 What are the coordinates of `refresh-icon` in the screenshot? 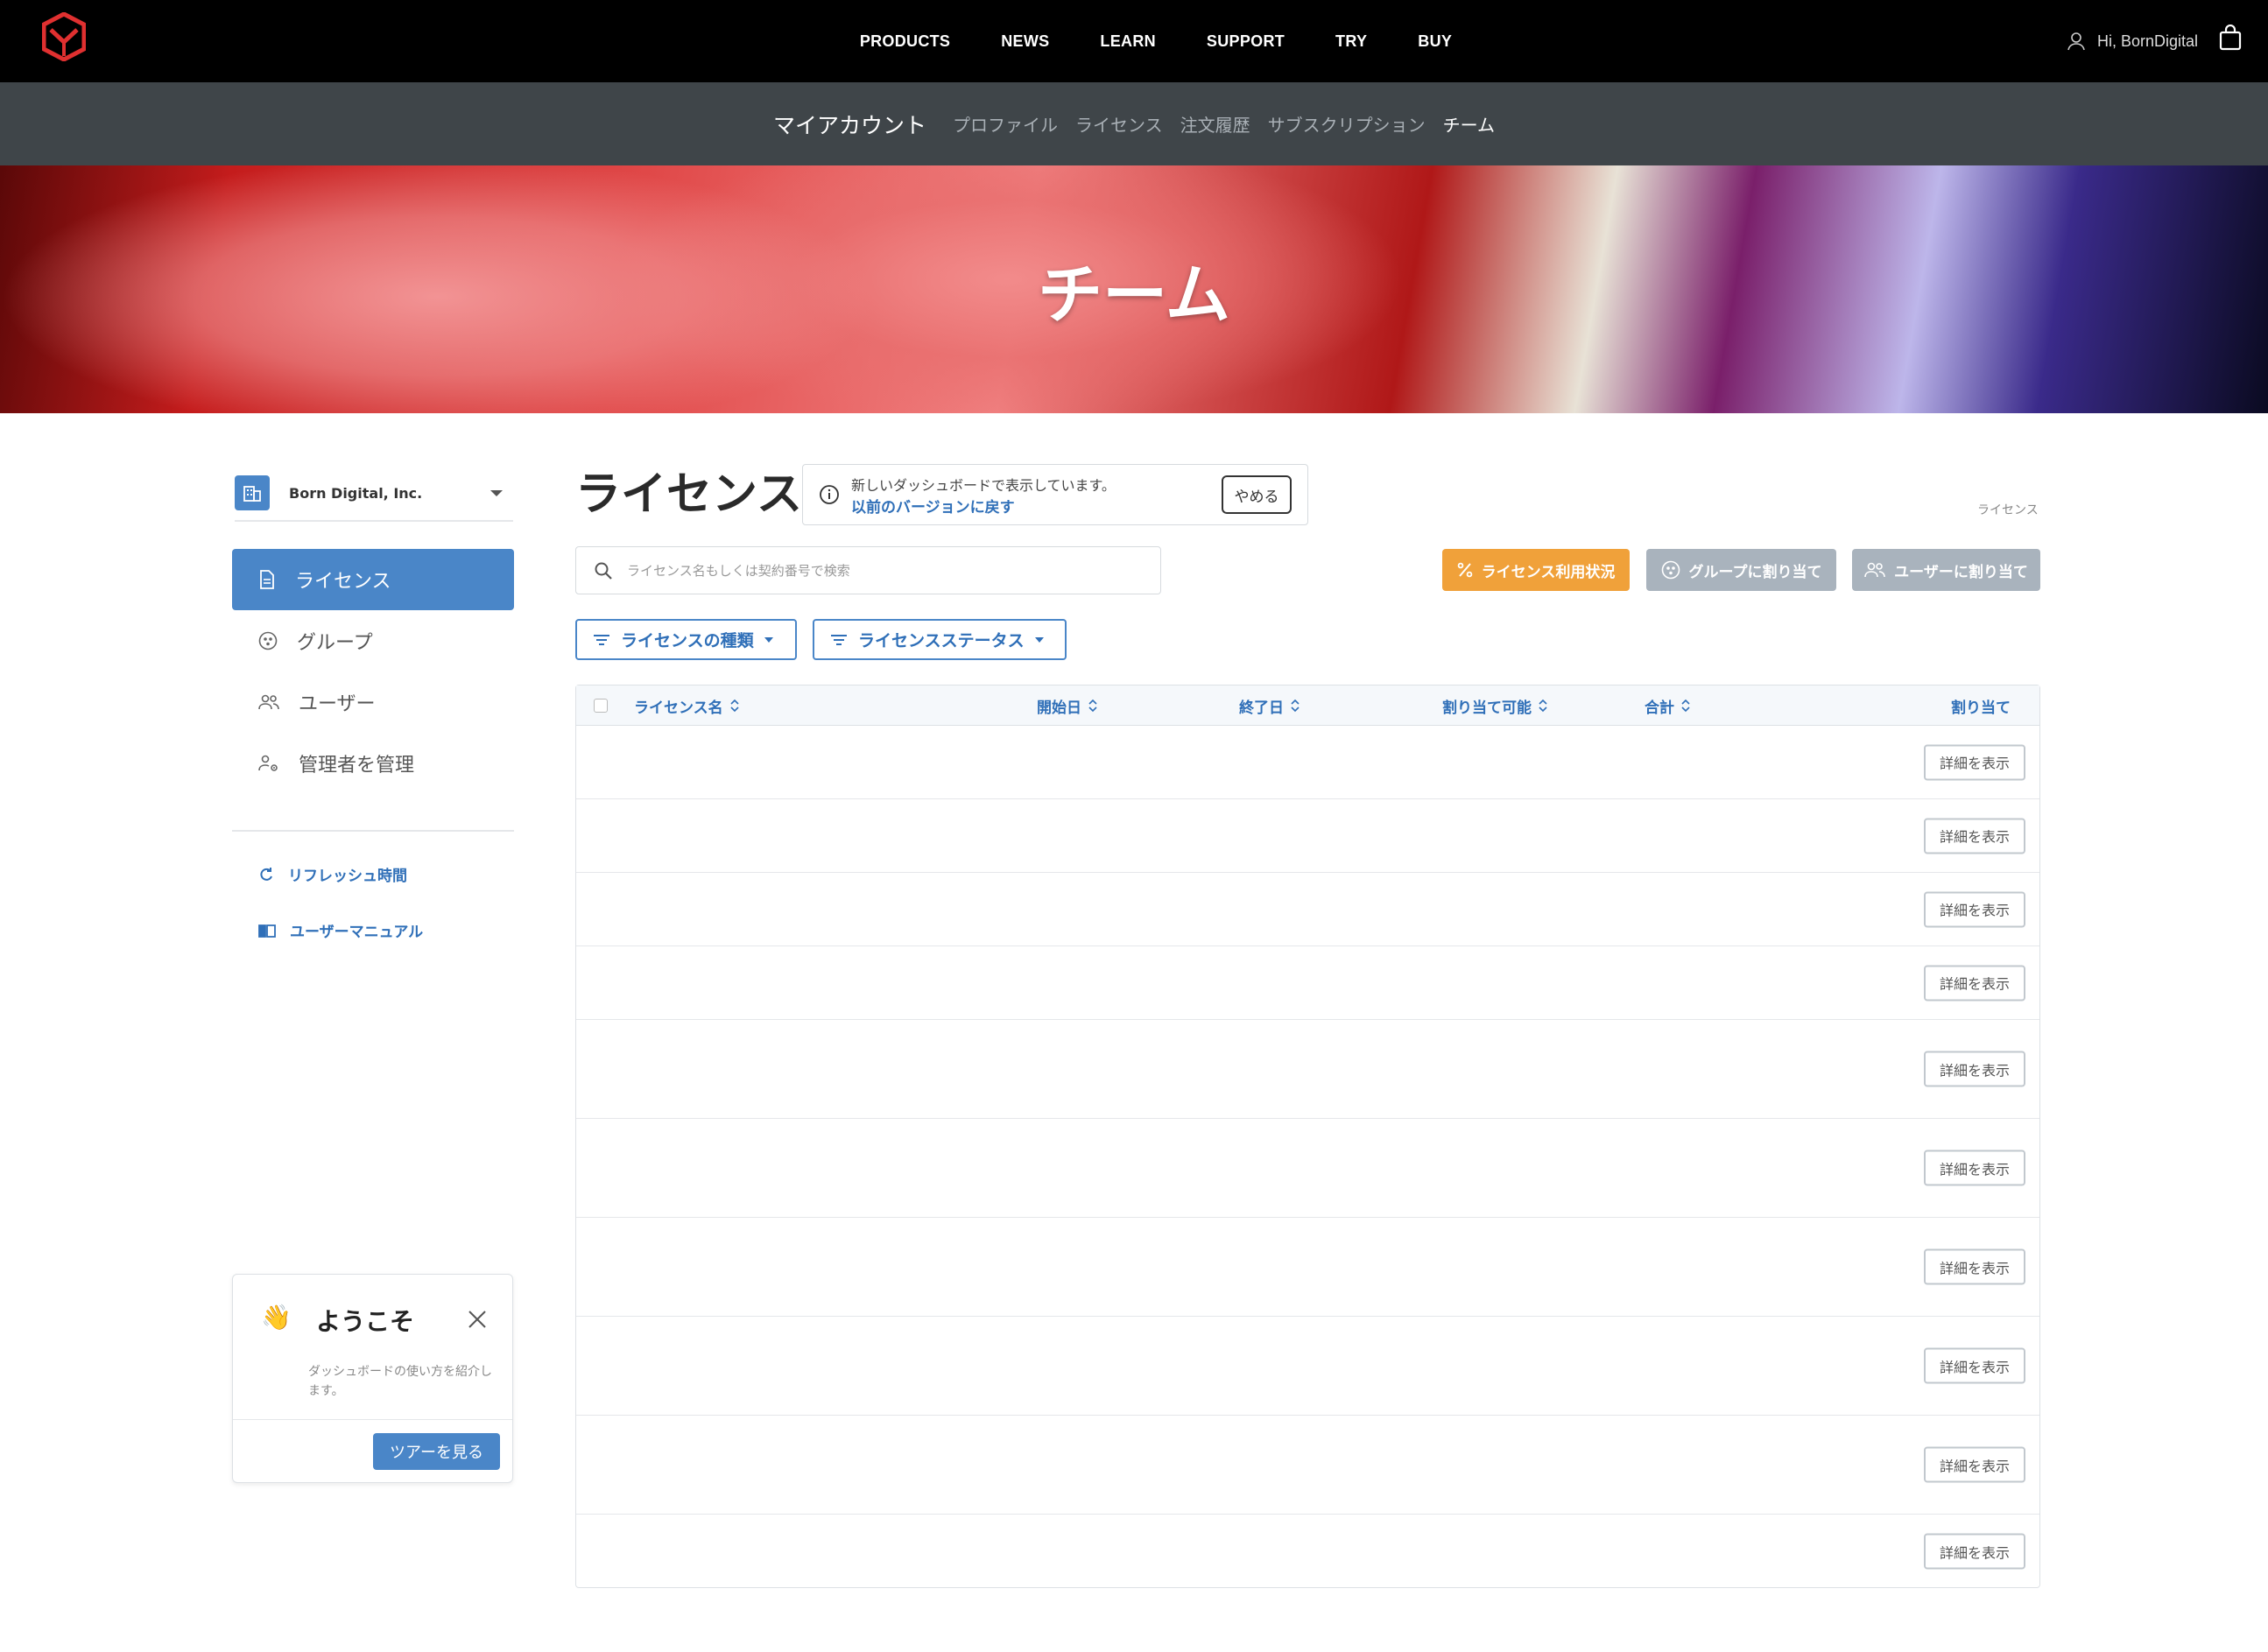 It's located at (266, 874).